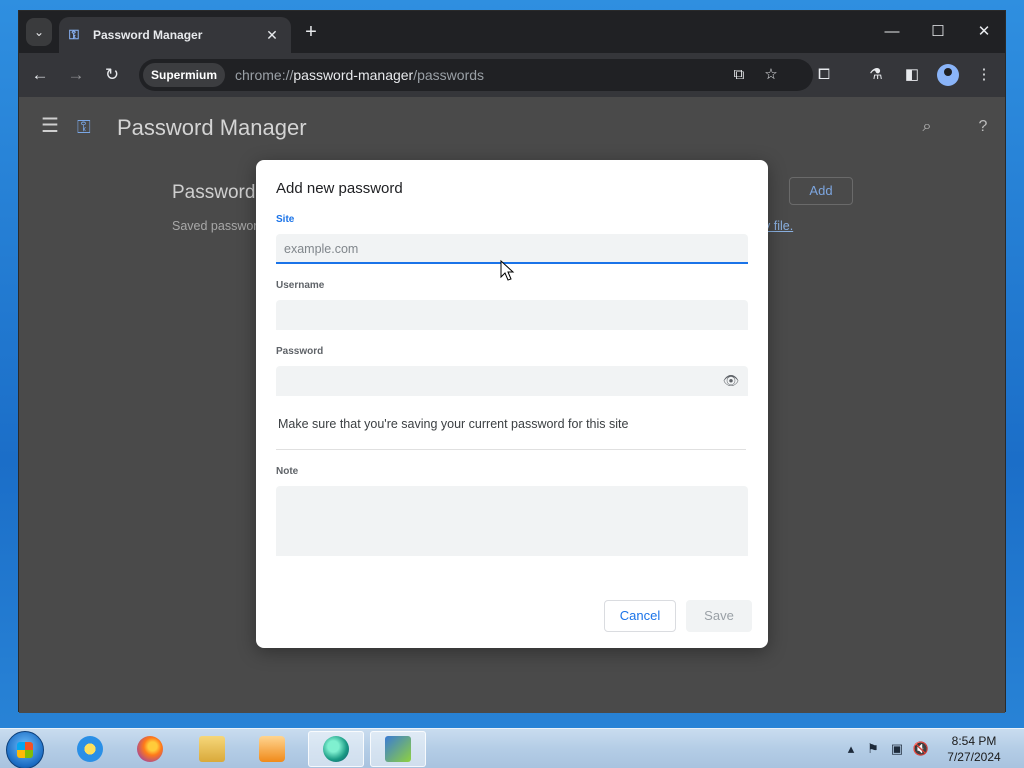 The image size is (1024, 768). Describe the element at coordinates (148, 35) in the screenshot. I see `tab-title: Password Manager` at that location.